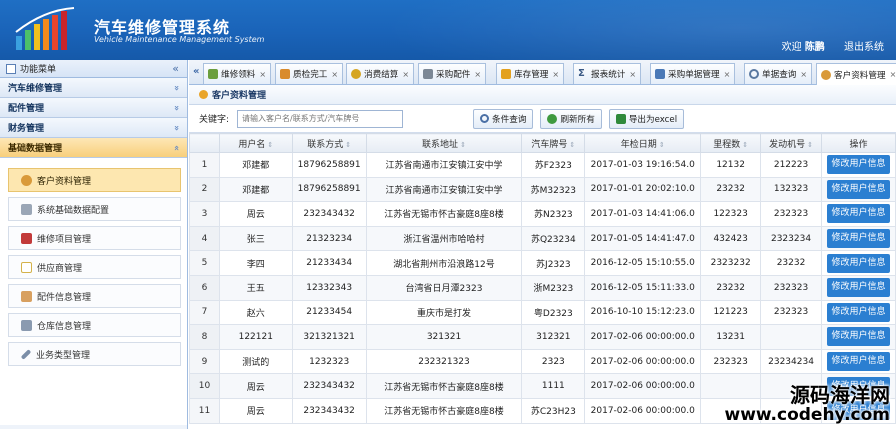 Image resolution: width=896 pixels, height=429 pixels. Describe the element at coordinates (93, 88) in the screenshot. I see `accordion-repair: 汽车维修管理 »` at that location.